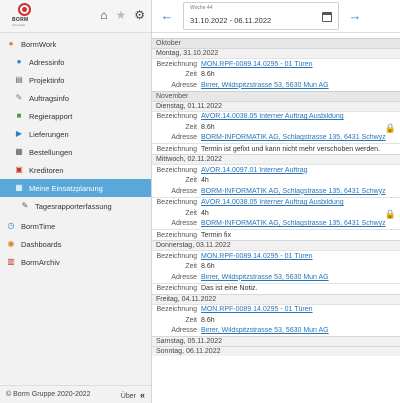 This screenshot has height=403, width=400. What do you see at coordinates (355, 16) in the screenshot?
I see `next-week-button: →` at bounding box center [355, 16].